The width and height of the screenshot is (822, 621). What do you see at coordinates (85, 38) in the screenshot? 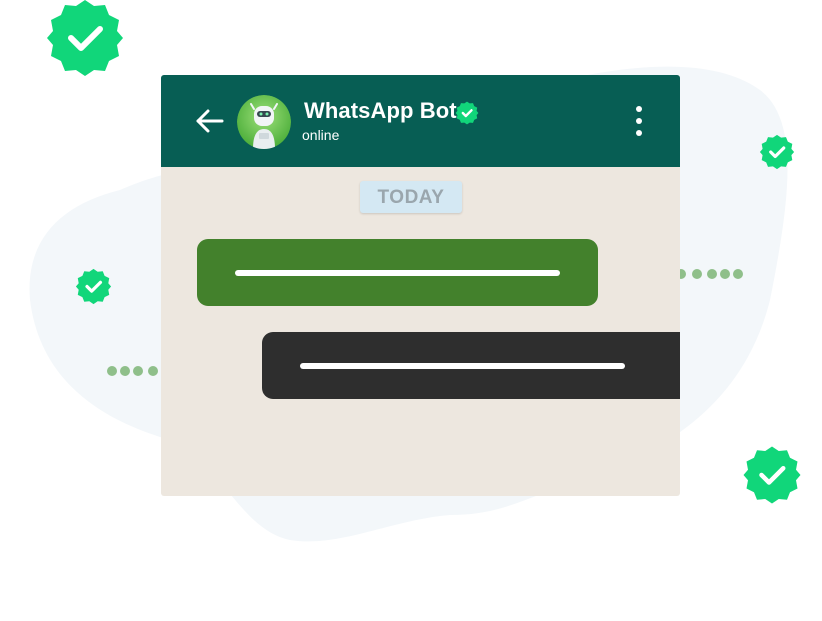
I see `verified-badge-icon-large-topleft` at bounding box center [85, 38].